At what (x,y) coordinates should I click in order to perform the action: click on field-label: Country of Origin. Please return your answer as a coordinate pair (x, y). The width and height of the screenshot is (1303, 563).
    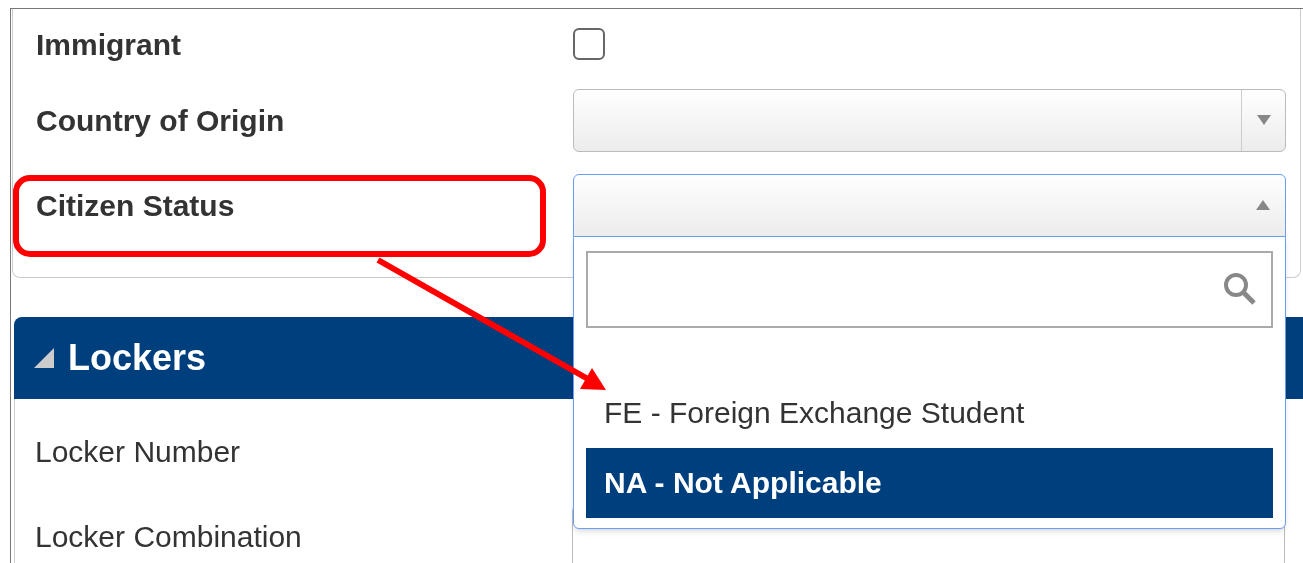
    Looking at the image, I should click on (160, 120).